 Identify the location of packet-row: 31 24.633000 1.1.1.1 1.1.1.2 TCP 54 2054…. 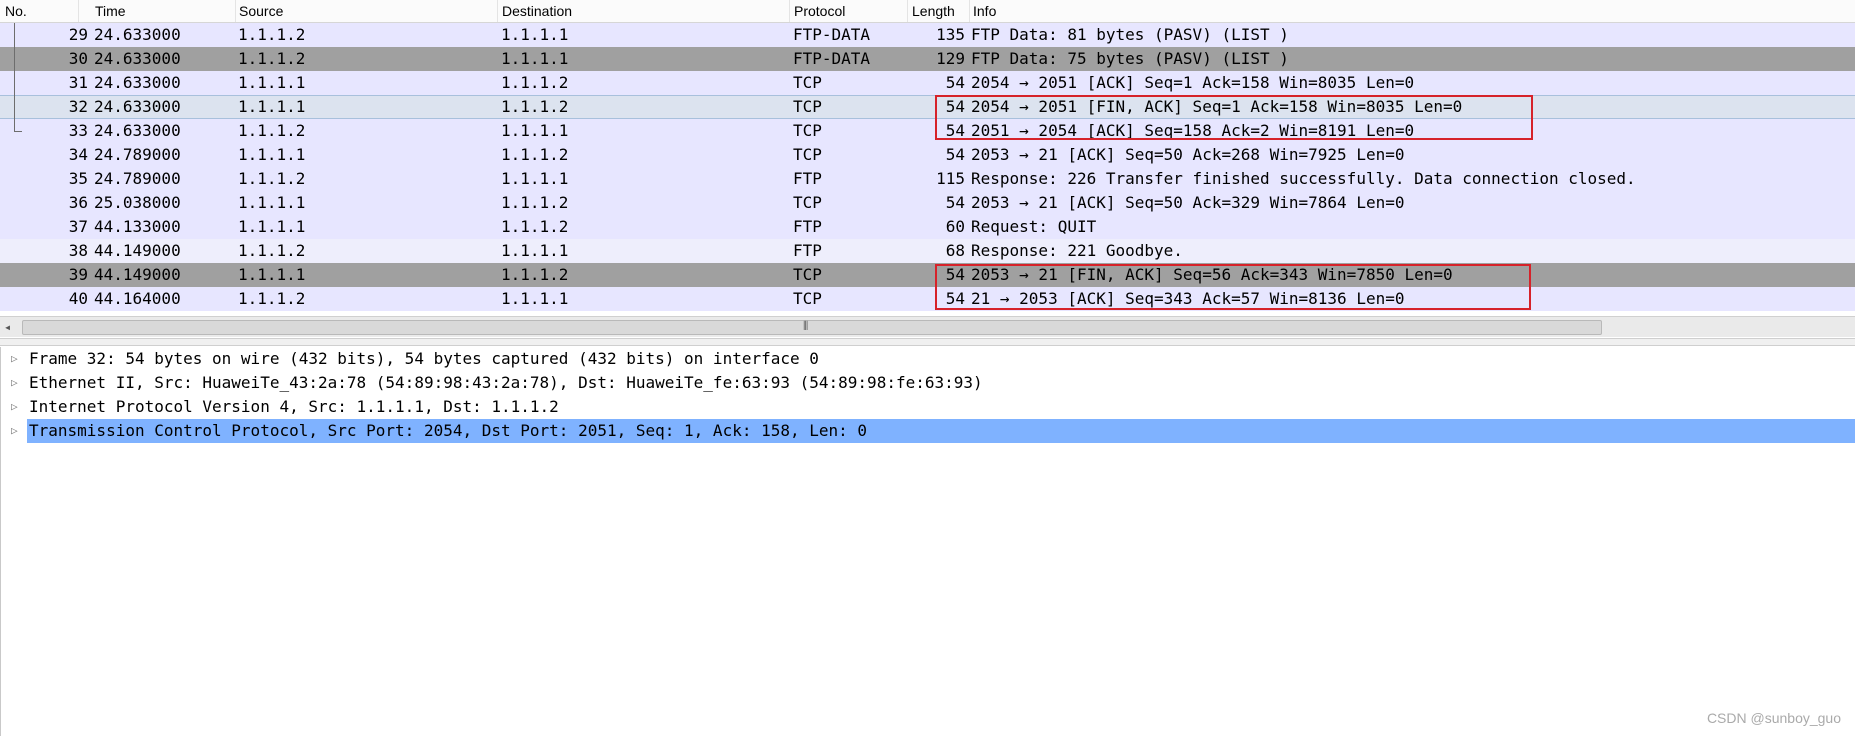
(927, 83).